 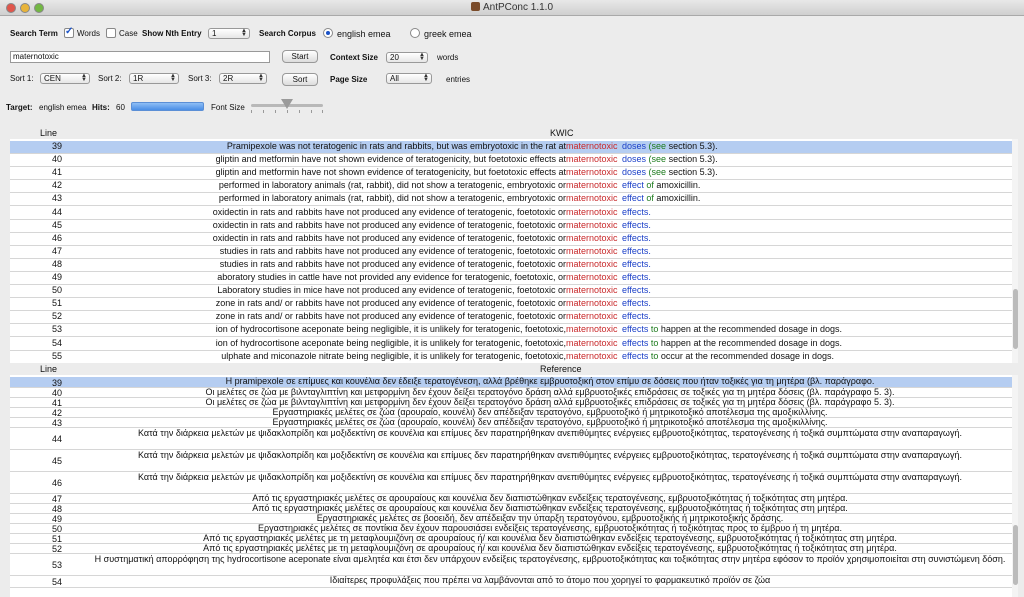 I want to click on start-button: Start, so click(x=300, y=56).